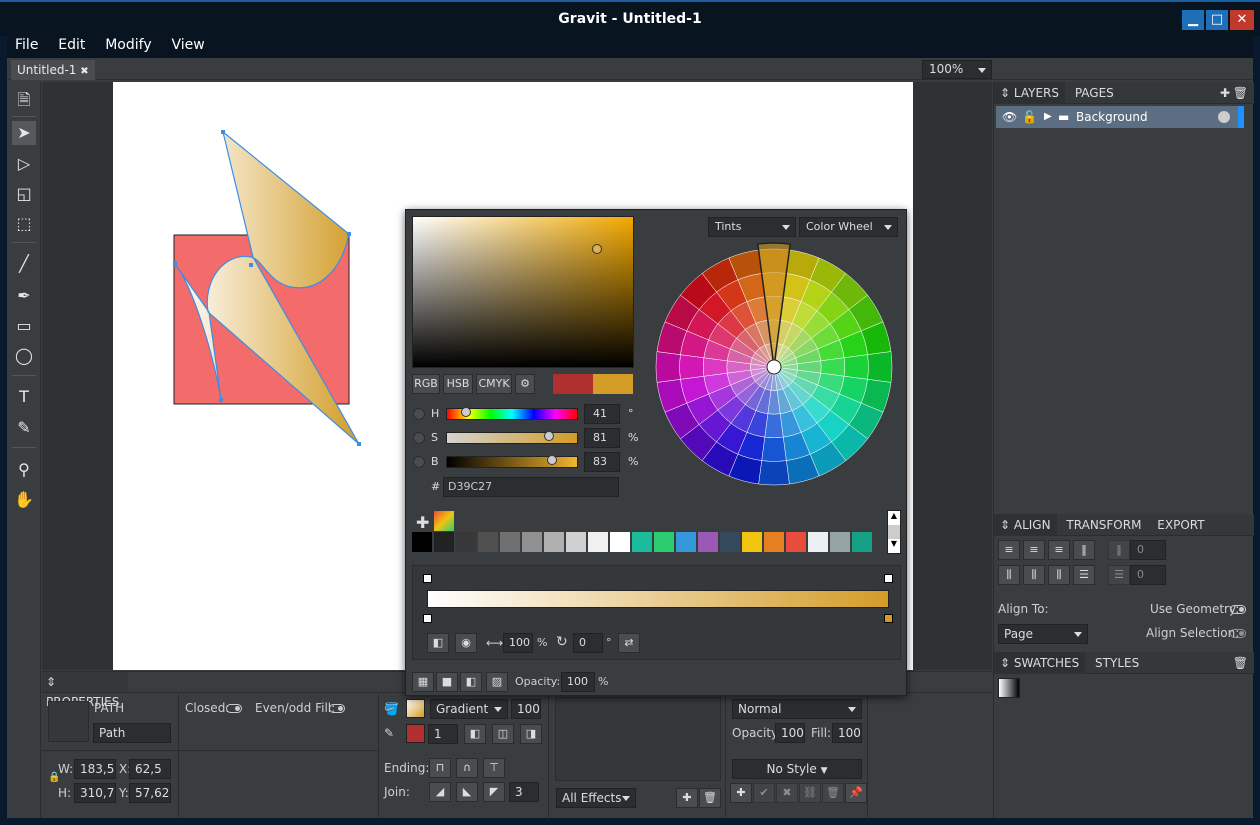 The width and height of the screenshot is (1260, 825). What do you see at coordinates (518, 643) in the screenshot?
I see `gradient-scale-input: 100` at bounding box center [518, 643].